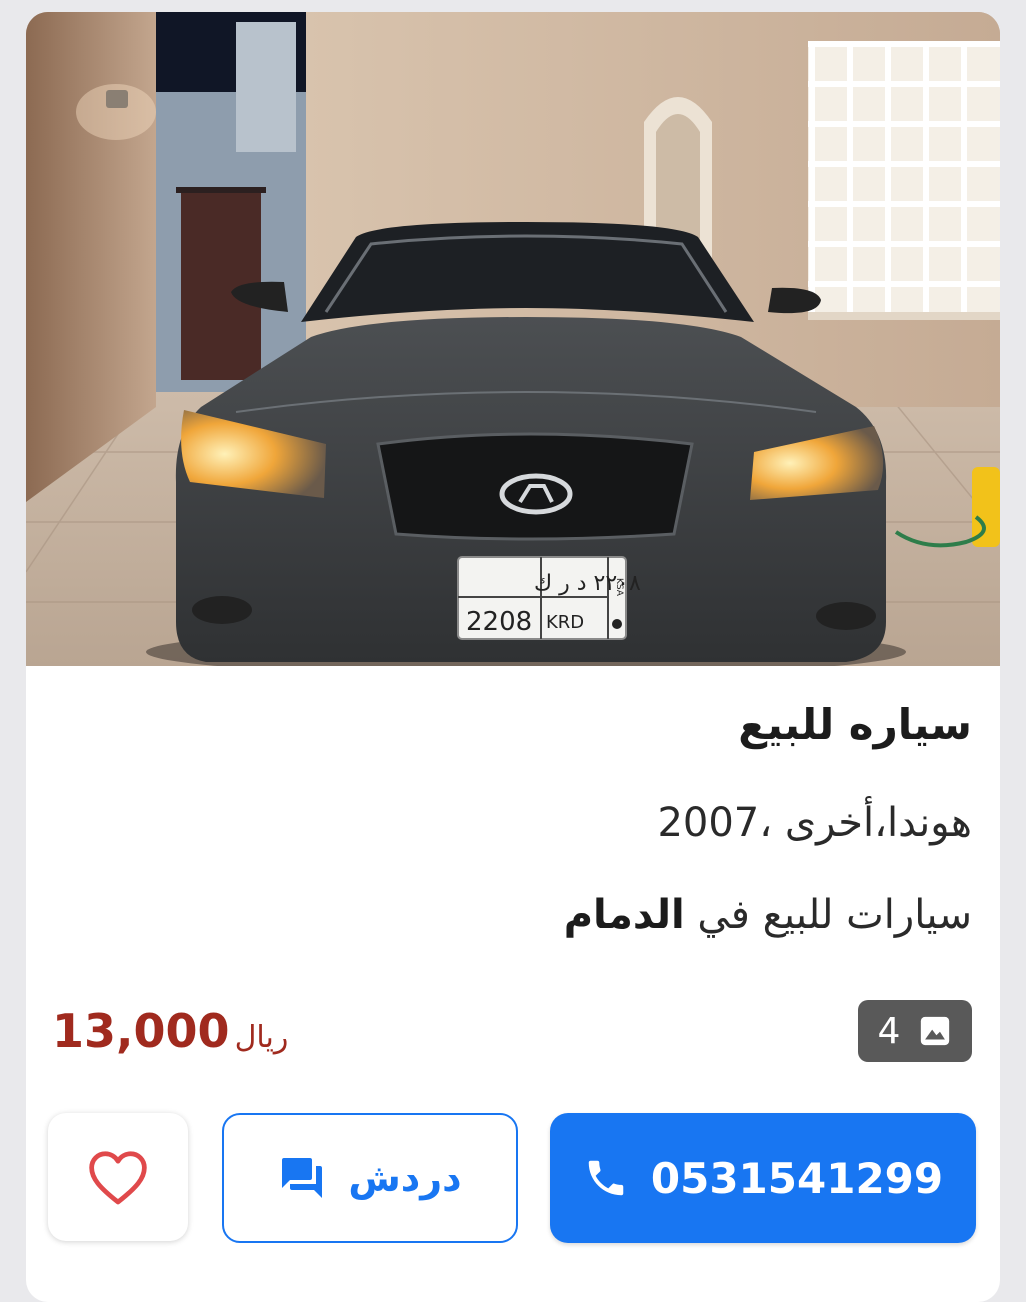 The width and height of the screenshot is (1026, 1302). Describe the element at coordinates (855, 724) in the screenshot. I see `listing-title: سياره للبيع` at that location.